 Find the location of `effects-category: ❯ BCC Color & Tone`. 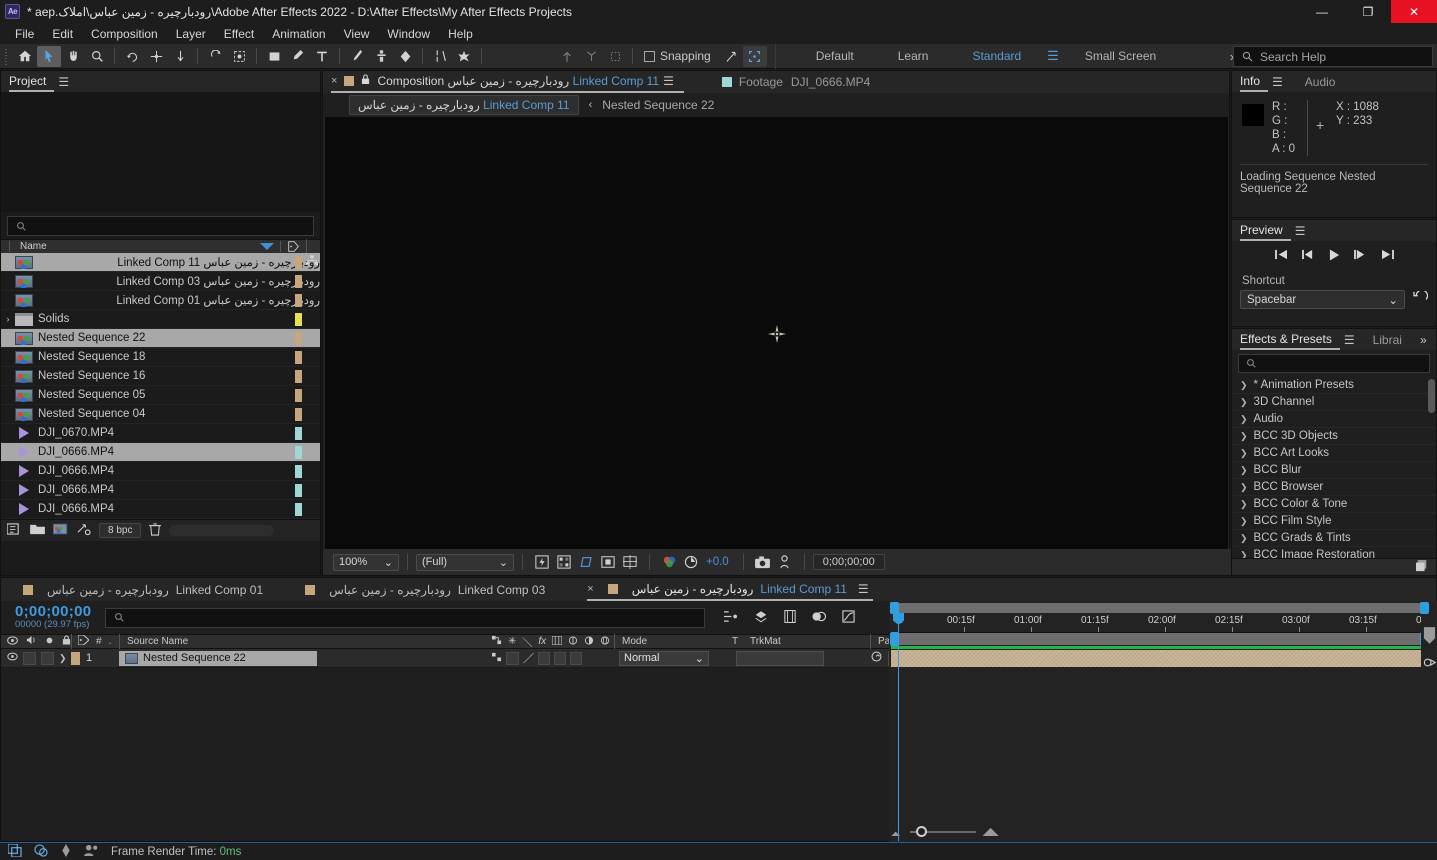

effects-category: ❯ BCC Color & Tone is located at coordinates (1334, 504).